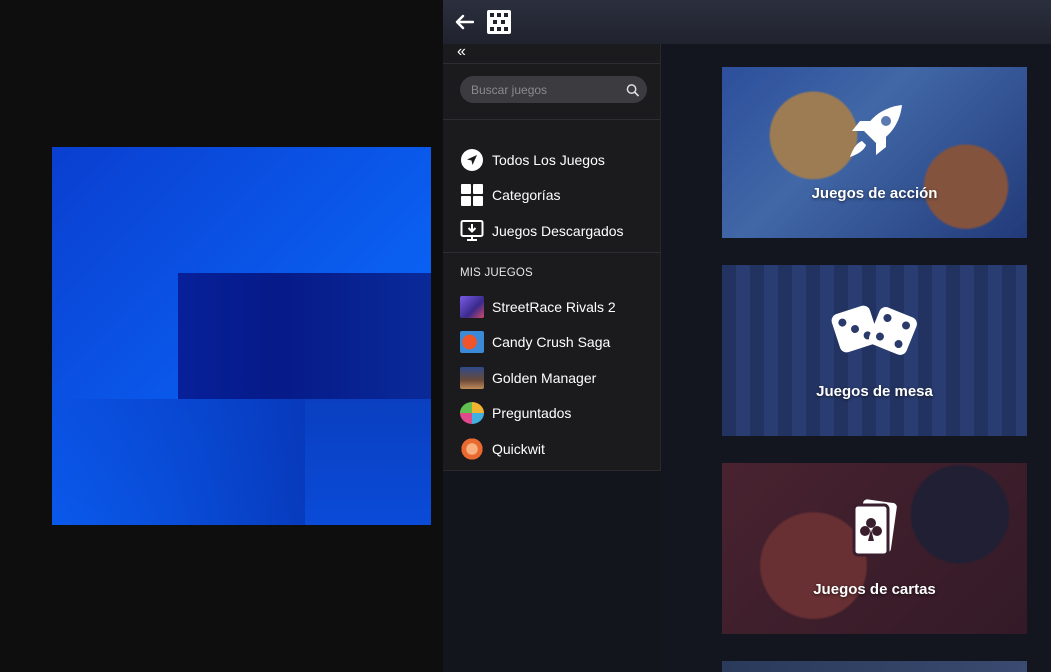 This screenshot has width=1051, height=672. Describe the element at coordinates (532, 413) in the screenshot. I see `game-label: Preguntados` at that location.